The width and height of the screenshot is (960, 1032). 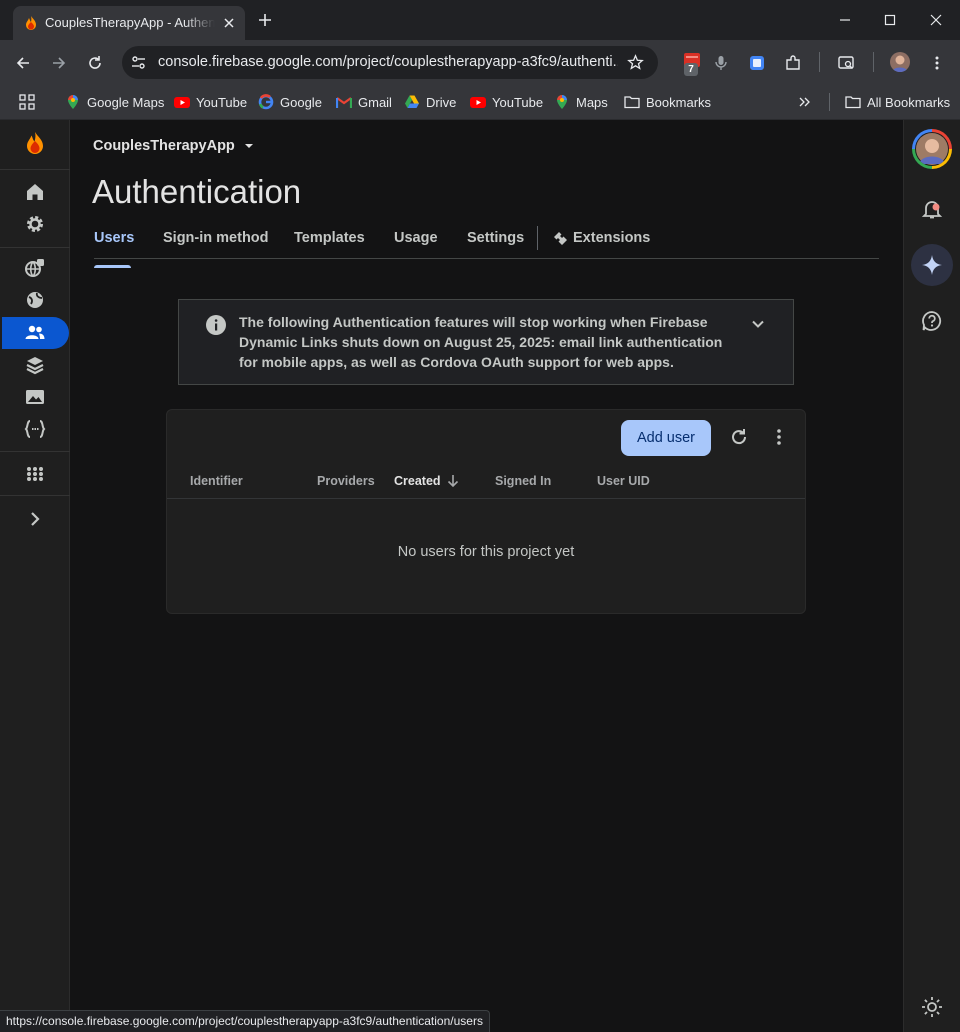 What do you see at coordinates (486, 552) in the screenshot?
I see `empty-state-message: No users for this project yet` at bounding box center [486, 552].